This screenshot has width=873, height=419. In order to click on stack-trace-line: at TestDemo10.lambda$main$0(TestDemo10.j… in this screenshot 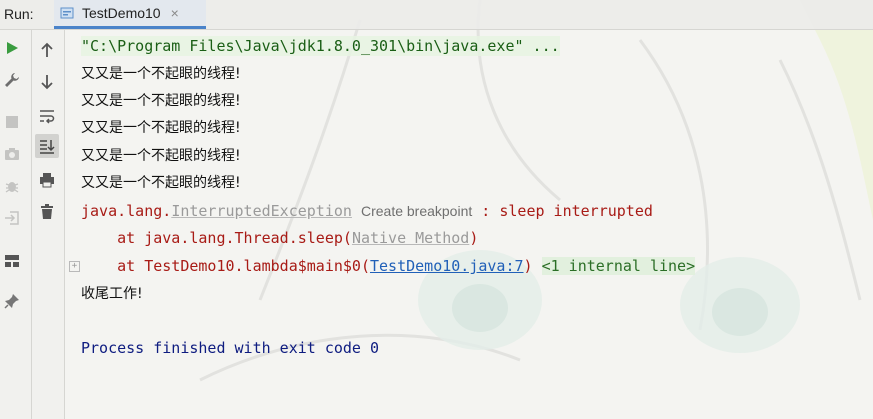, I will do `click(388, 266)`.